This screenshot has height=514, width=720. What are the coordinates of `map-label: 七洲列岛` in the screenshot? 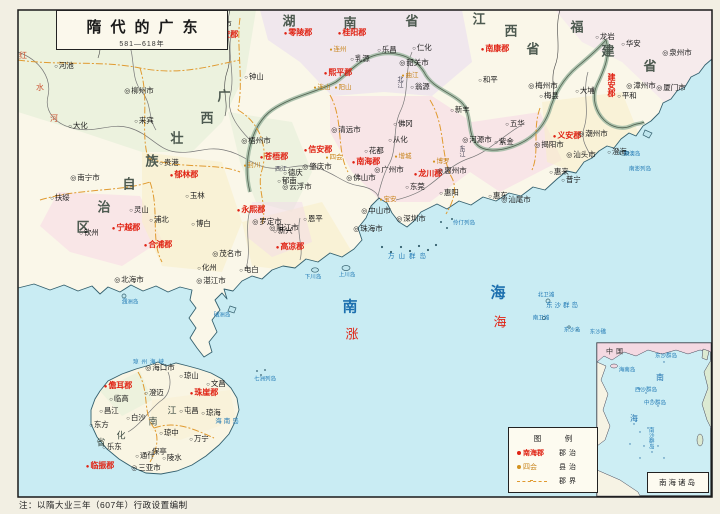 It's located at (265, 379).